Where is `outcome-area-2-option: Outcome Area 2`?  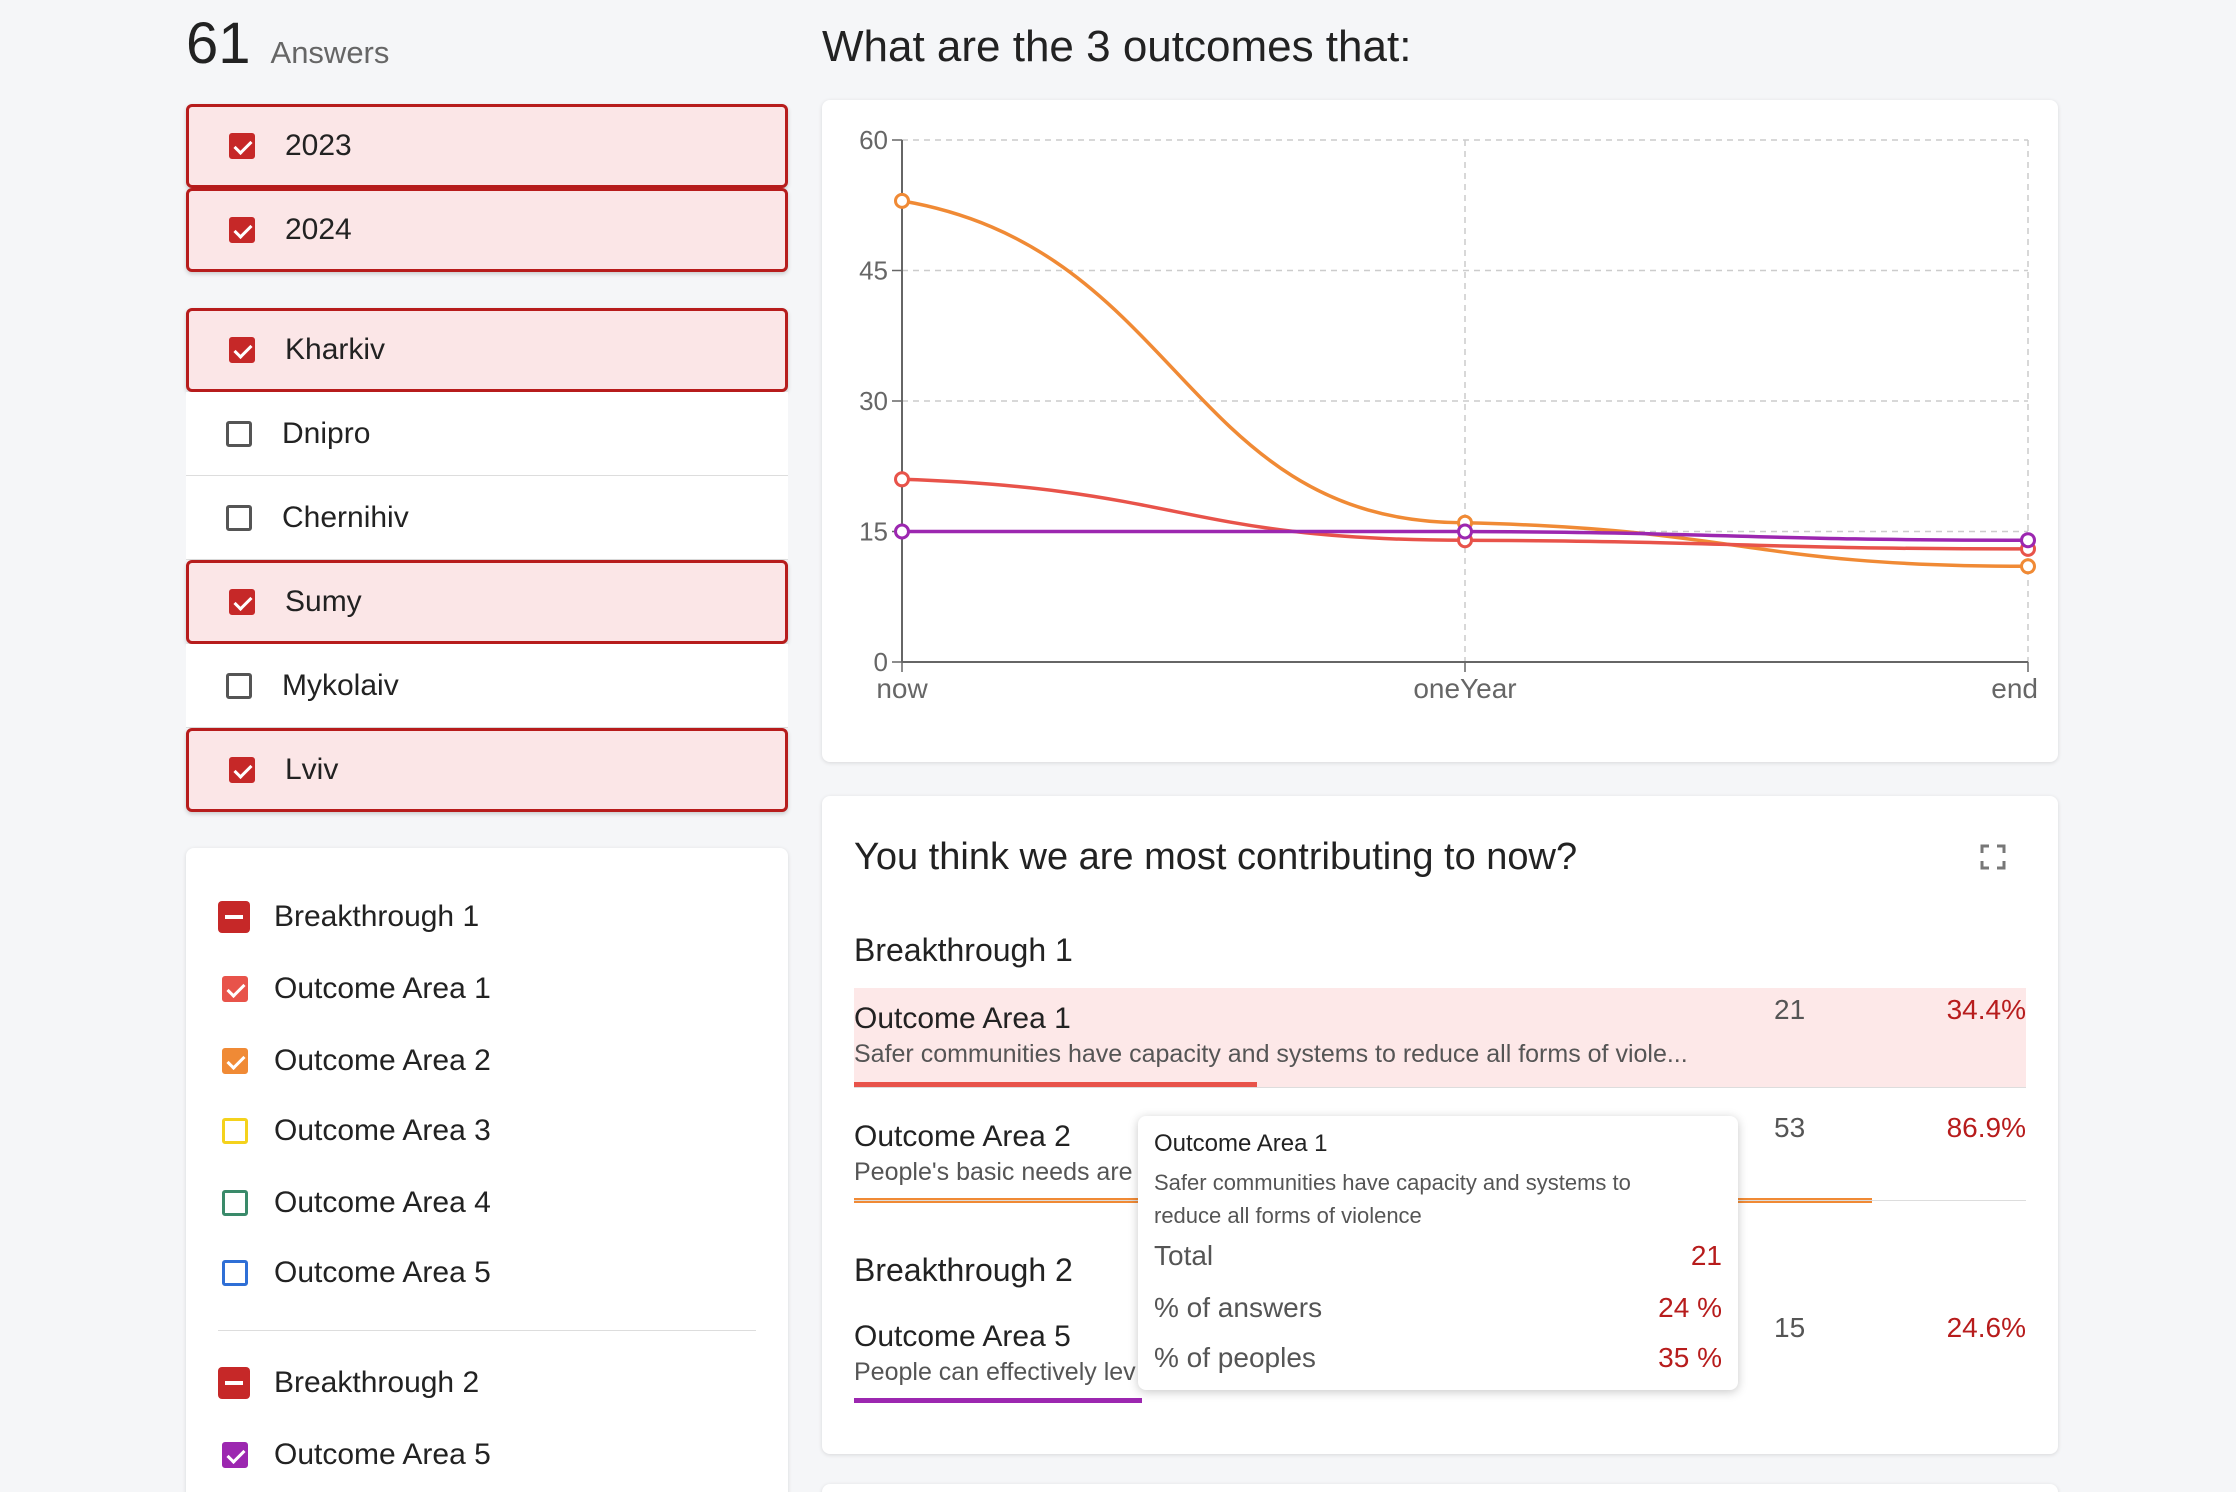
outcome-area-2-option: Outcome Area 2 is located at coordinates (356, 1061).